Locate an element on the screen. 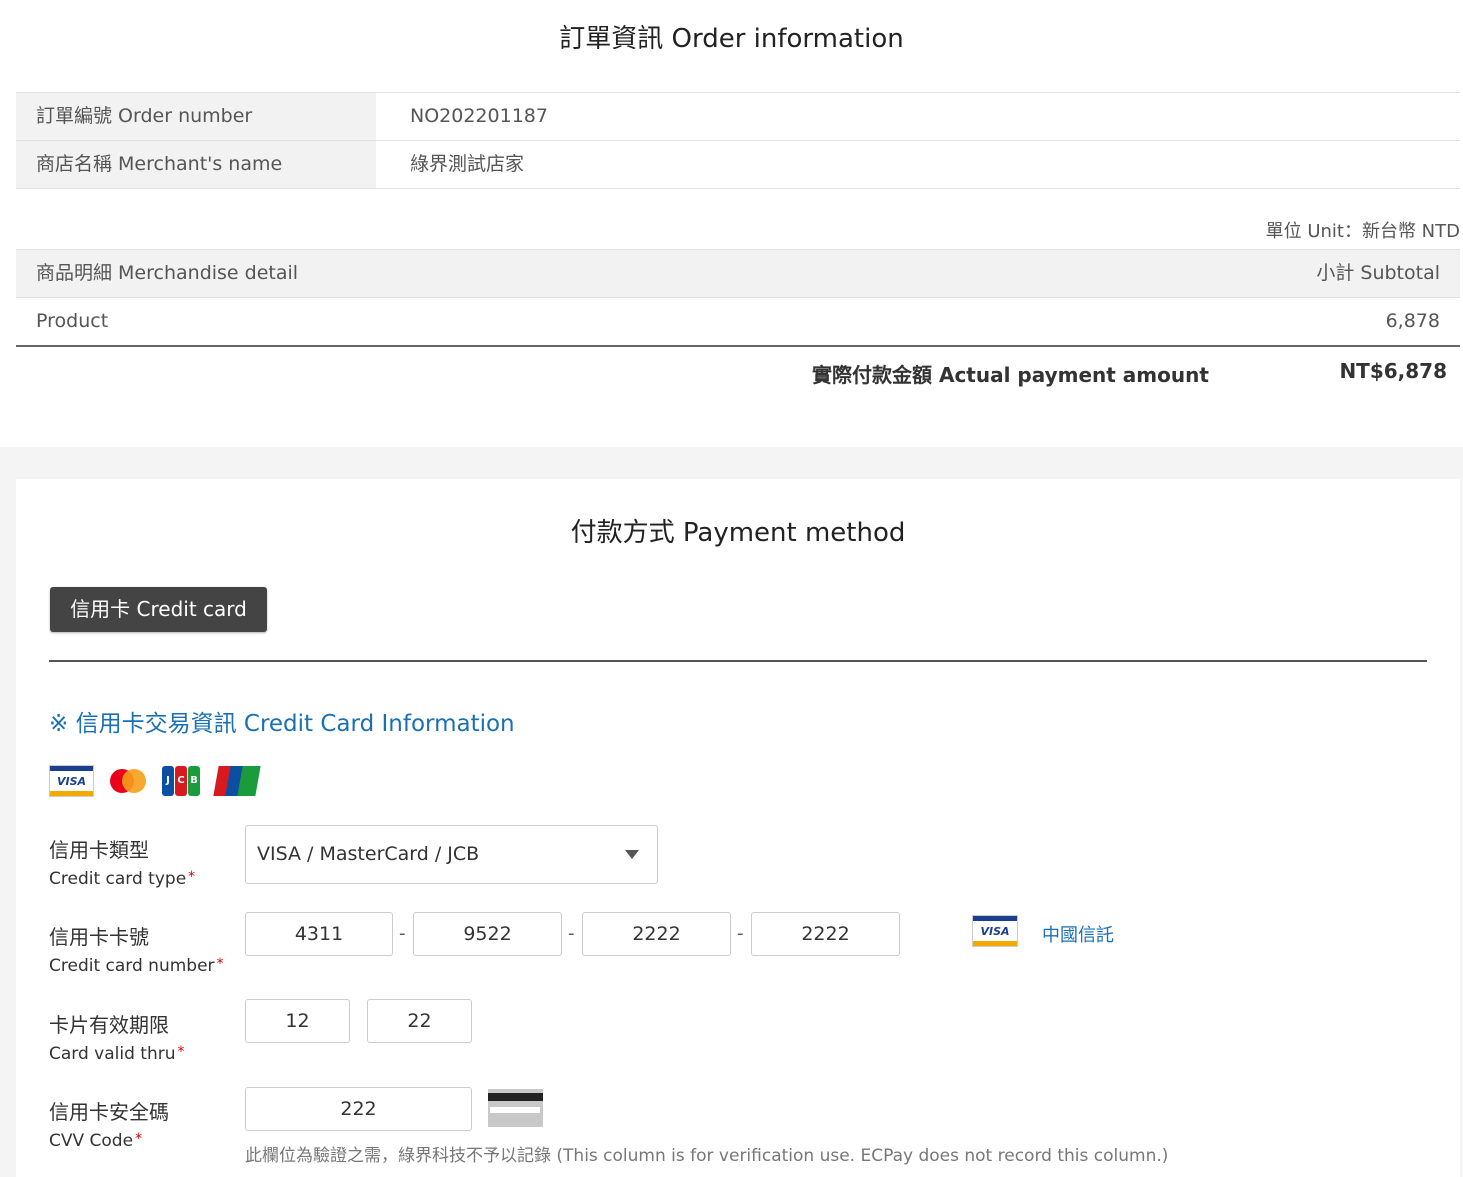 The width and height of the screenshot is (1463, 1177). order-number-value: NO202201187 is located at coordinates (479, 116).